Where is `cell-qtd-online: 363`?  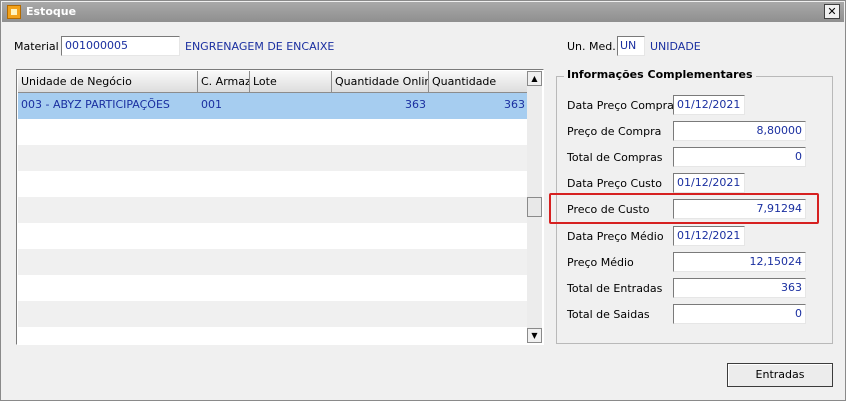 cell-qtd-online: 363 is located at coordinates (415, 104).